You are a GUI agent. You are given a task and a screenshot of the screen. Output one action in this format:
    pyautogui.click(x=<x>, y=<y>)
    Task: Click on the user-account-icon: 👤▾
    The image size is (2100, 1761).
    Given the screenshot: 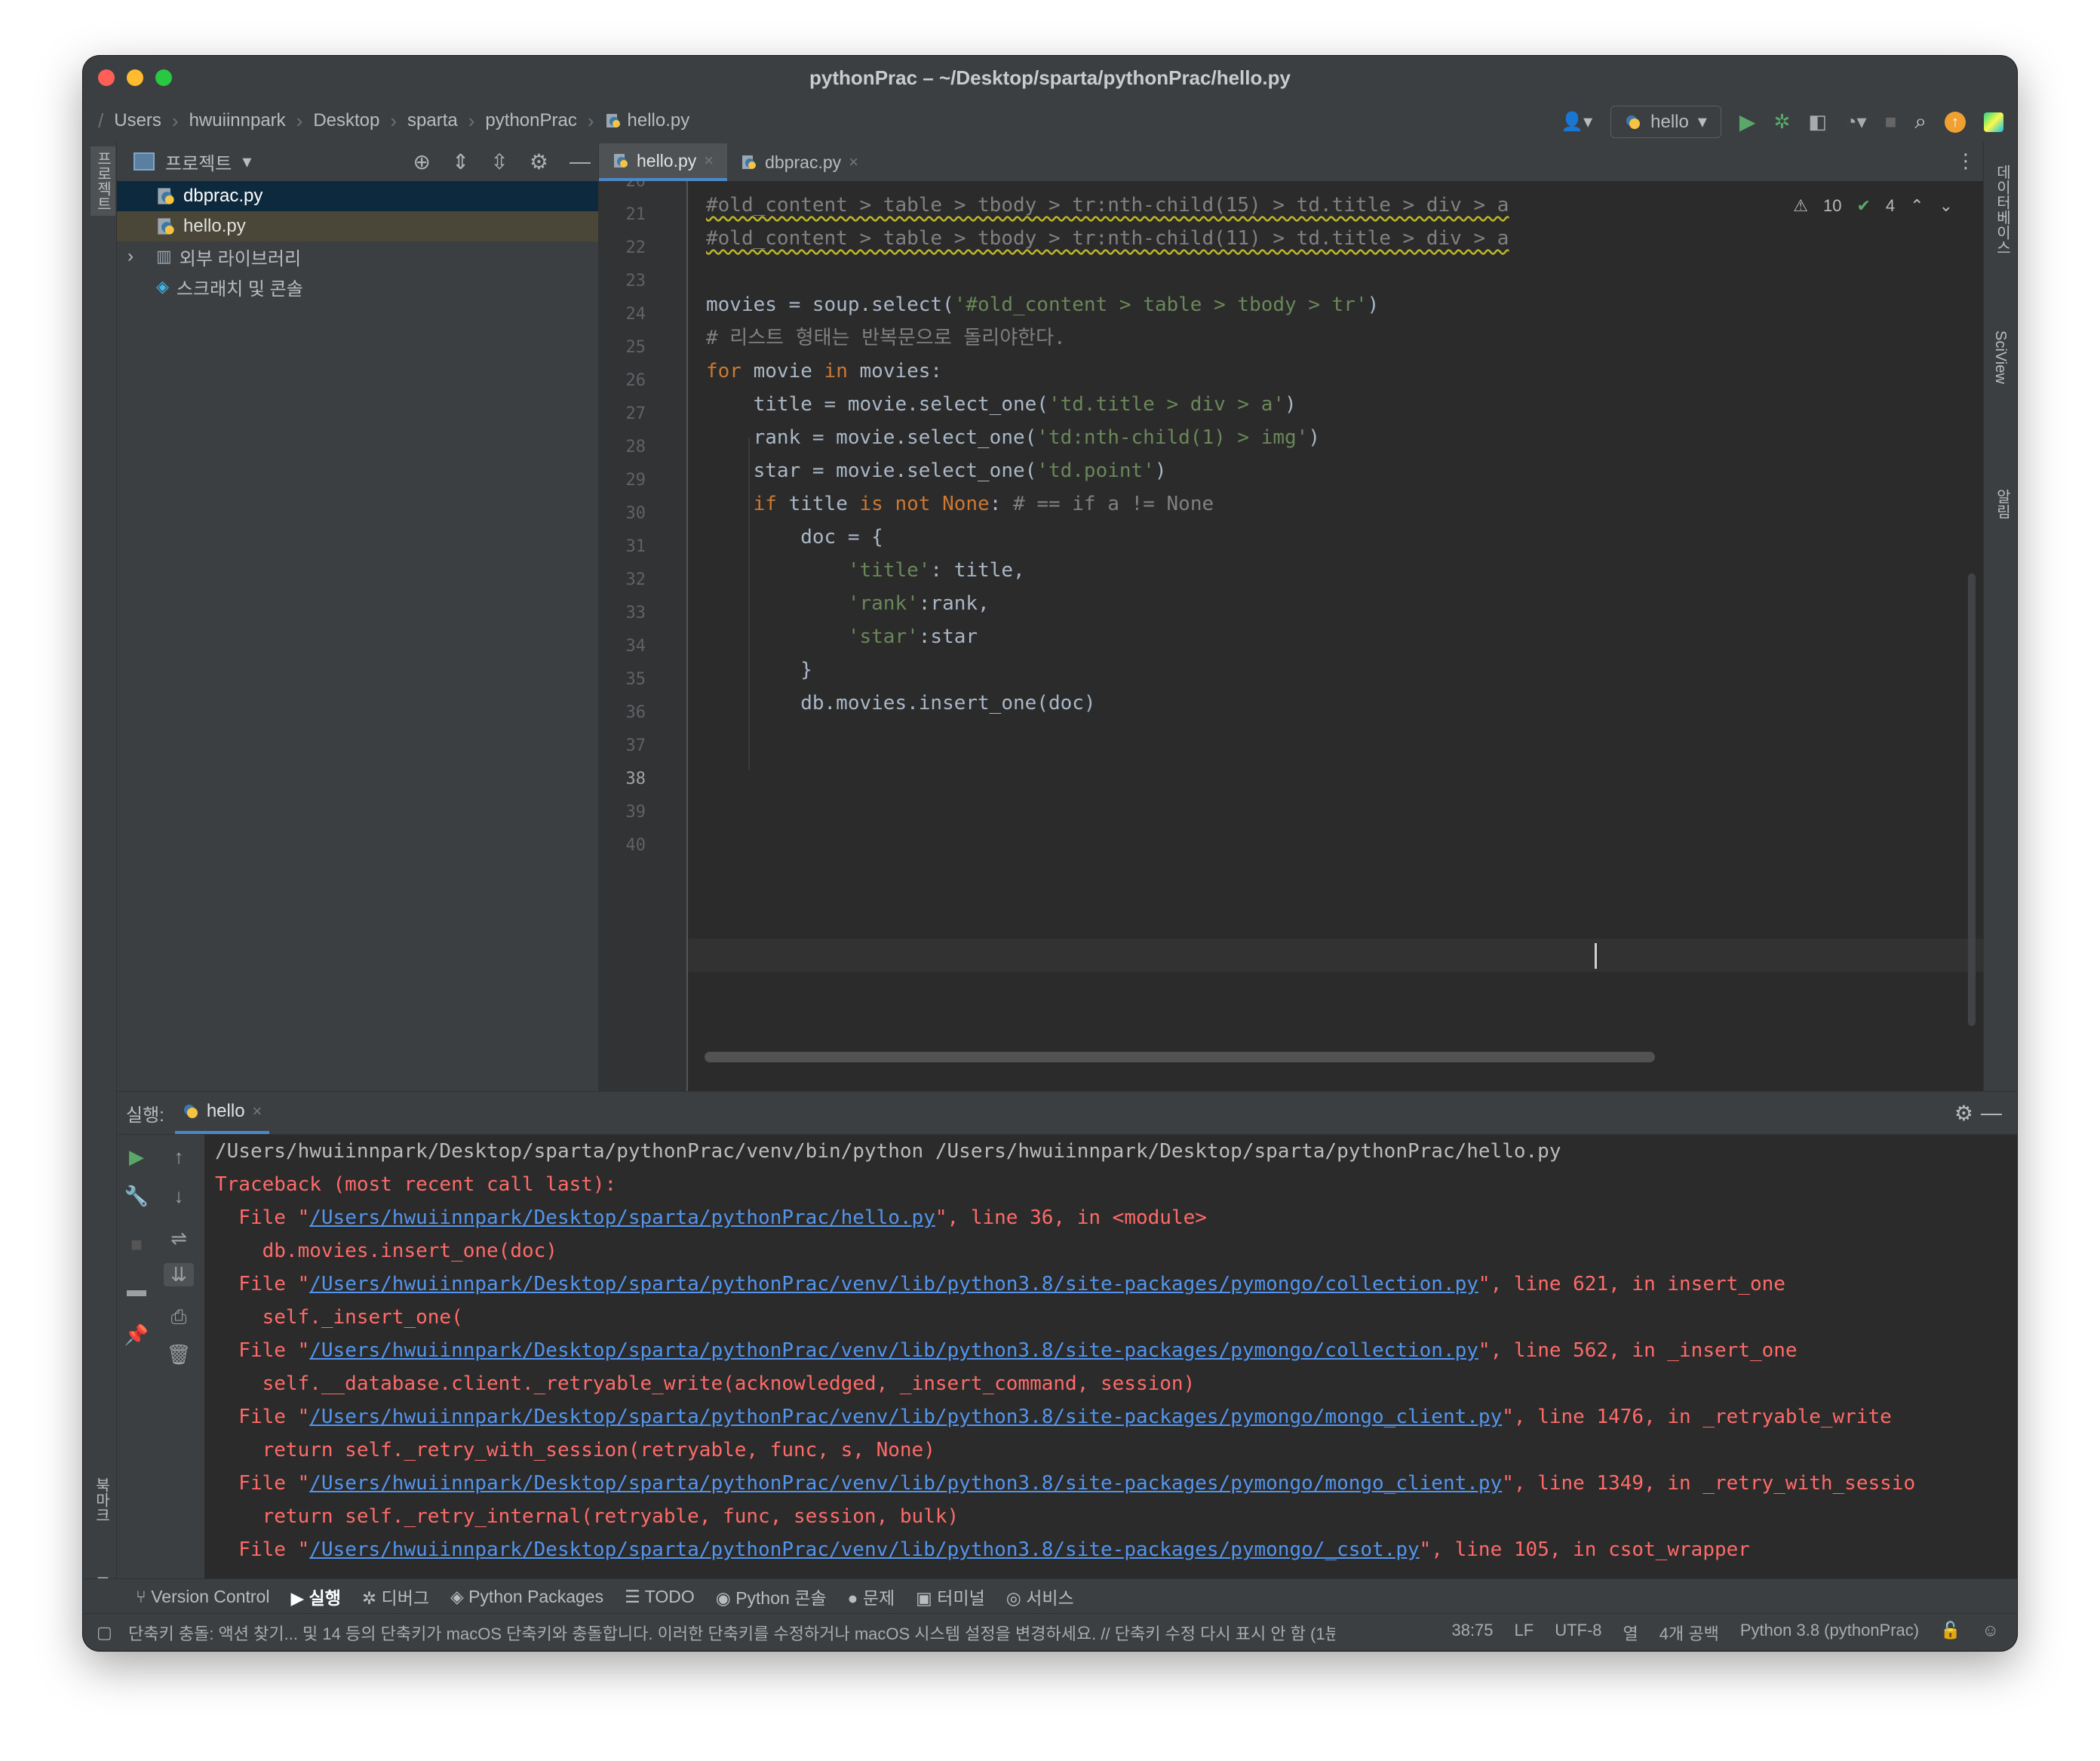 What is the action you would take?
    pyautogui.click(x=1576, y=122)
    